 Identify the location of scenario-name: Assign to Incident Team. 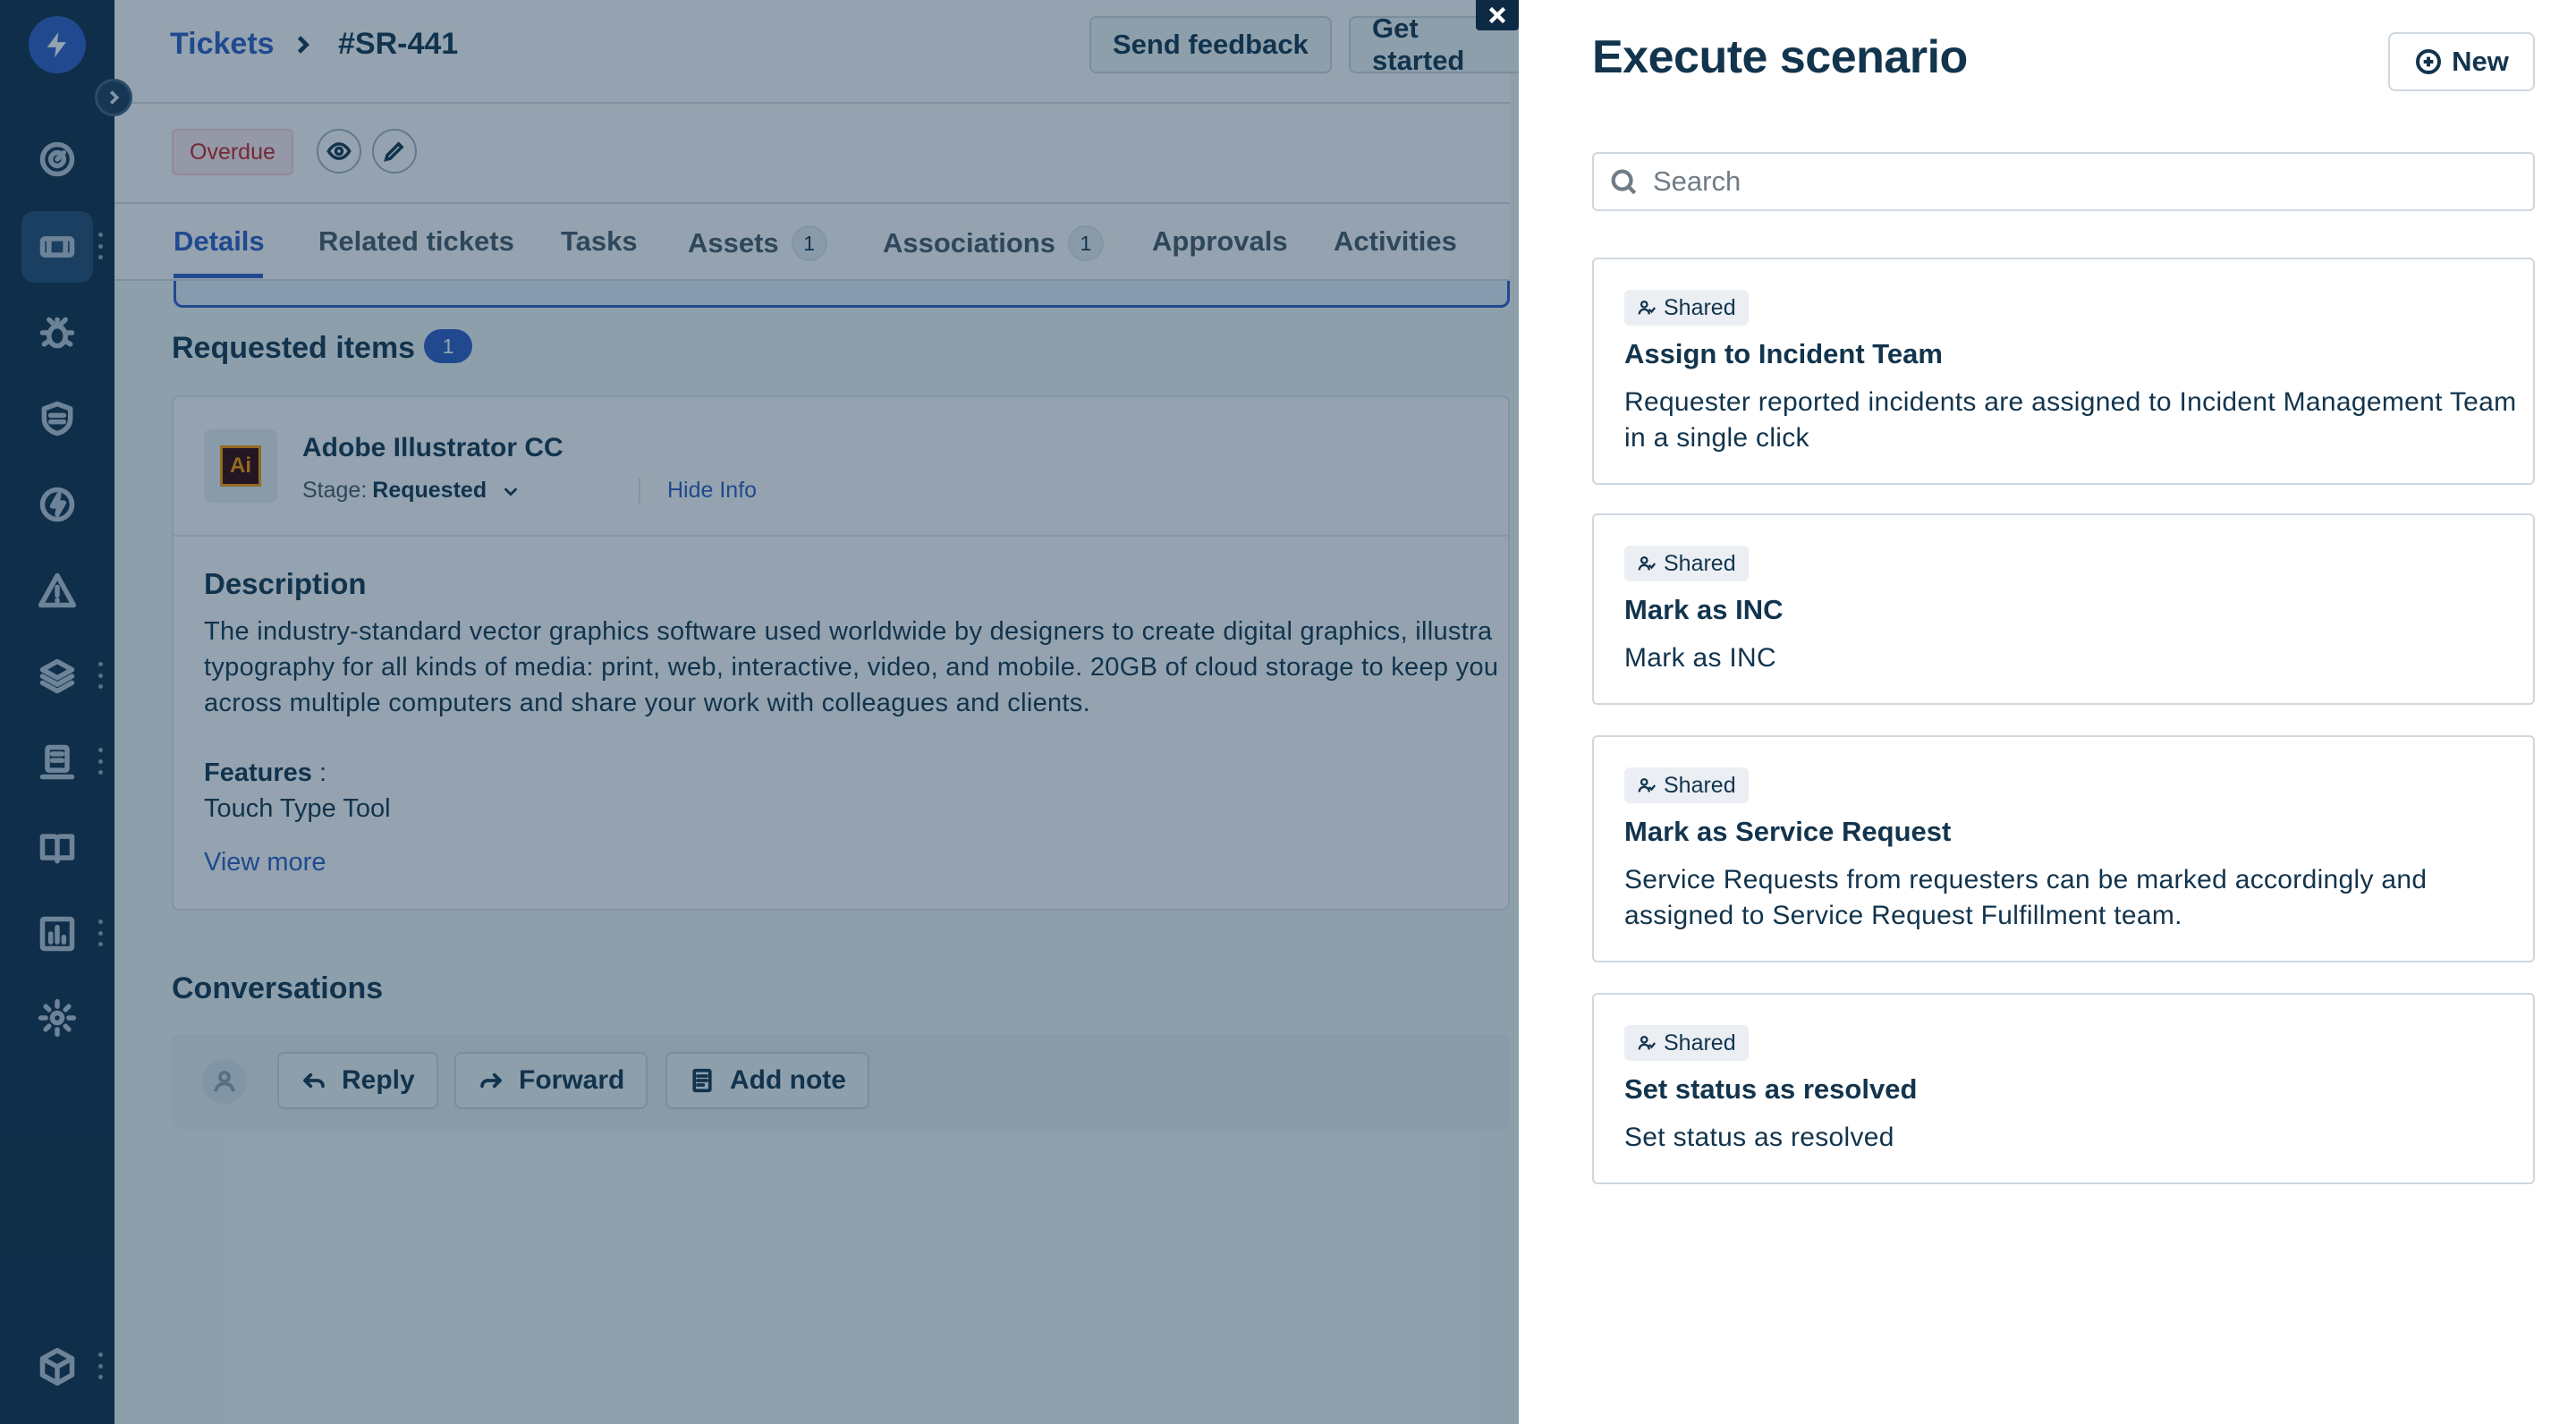
(1783, 353).